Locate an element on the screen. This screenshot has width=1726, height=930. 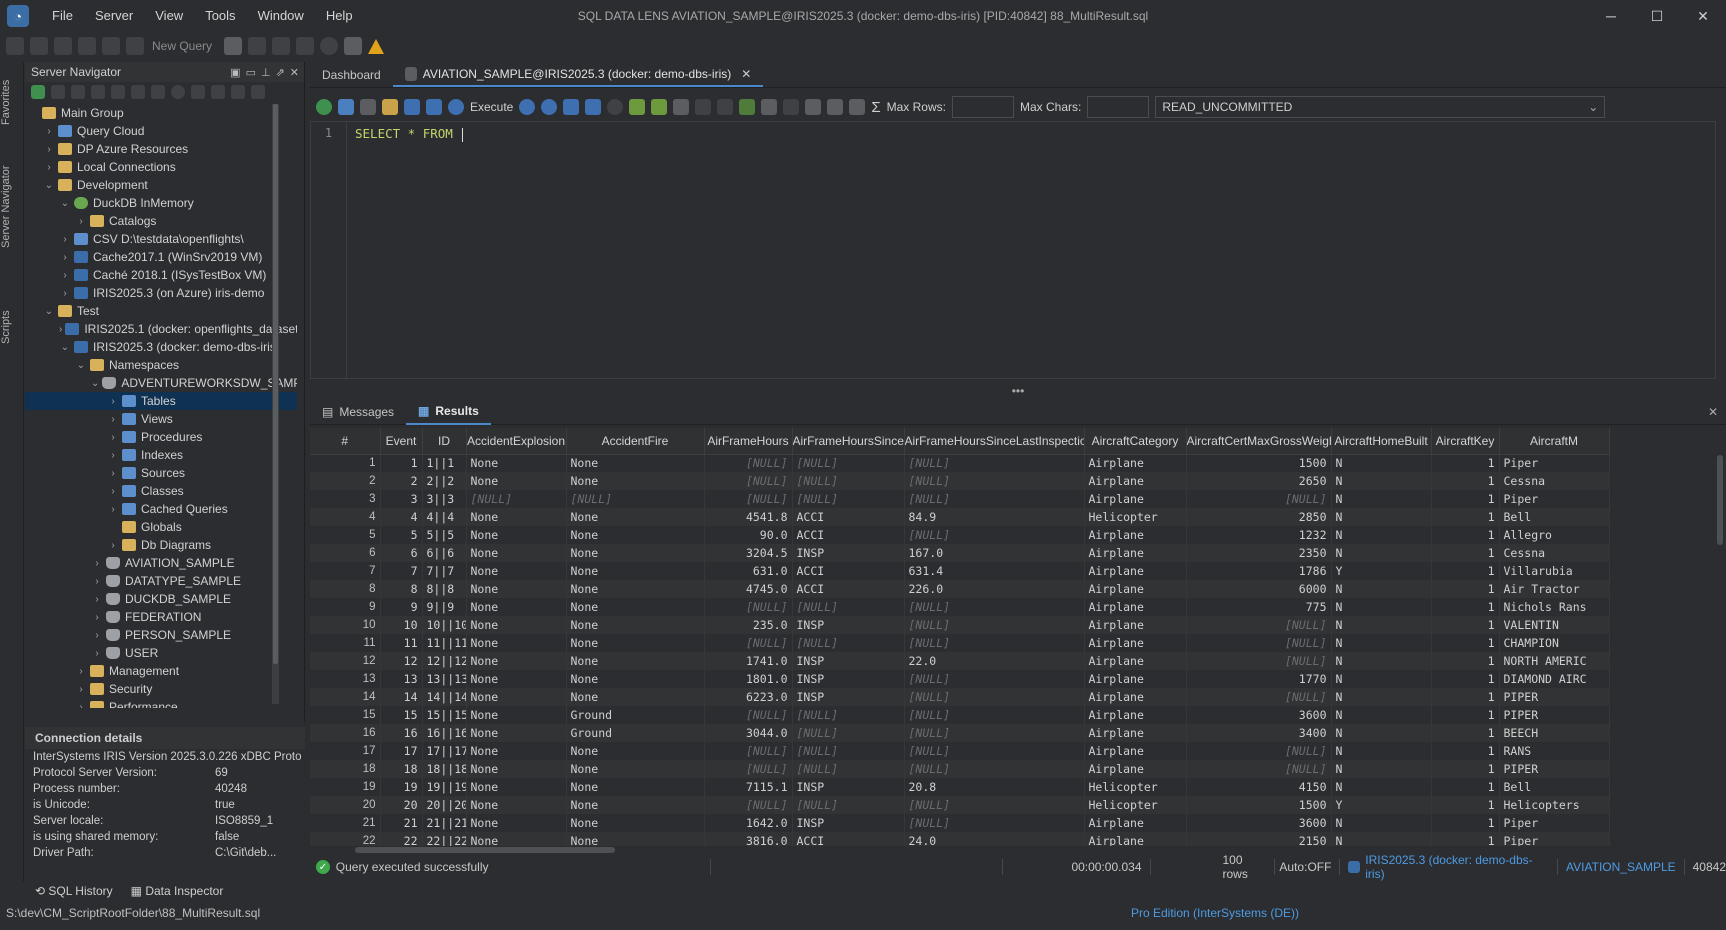
data-inspector-tab: ▦ Data Inspector is located at coordinates (177, 891).